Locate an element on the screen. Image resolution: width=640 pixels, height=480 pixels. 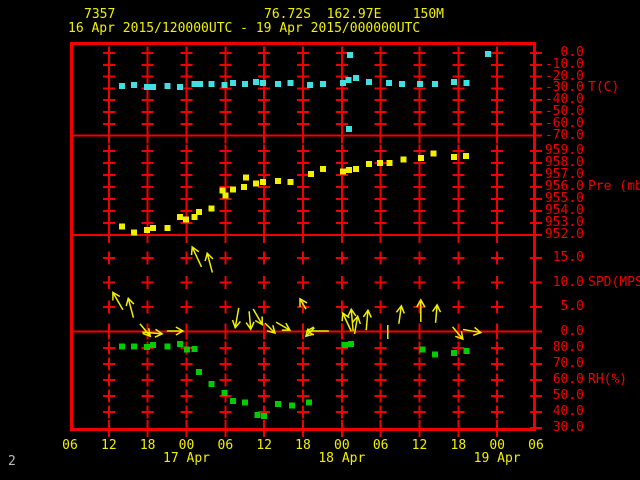
x-axis-hour-label: 18 is located at coordinates (303, 445).